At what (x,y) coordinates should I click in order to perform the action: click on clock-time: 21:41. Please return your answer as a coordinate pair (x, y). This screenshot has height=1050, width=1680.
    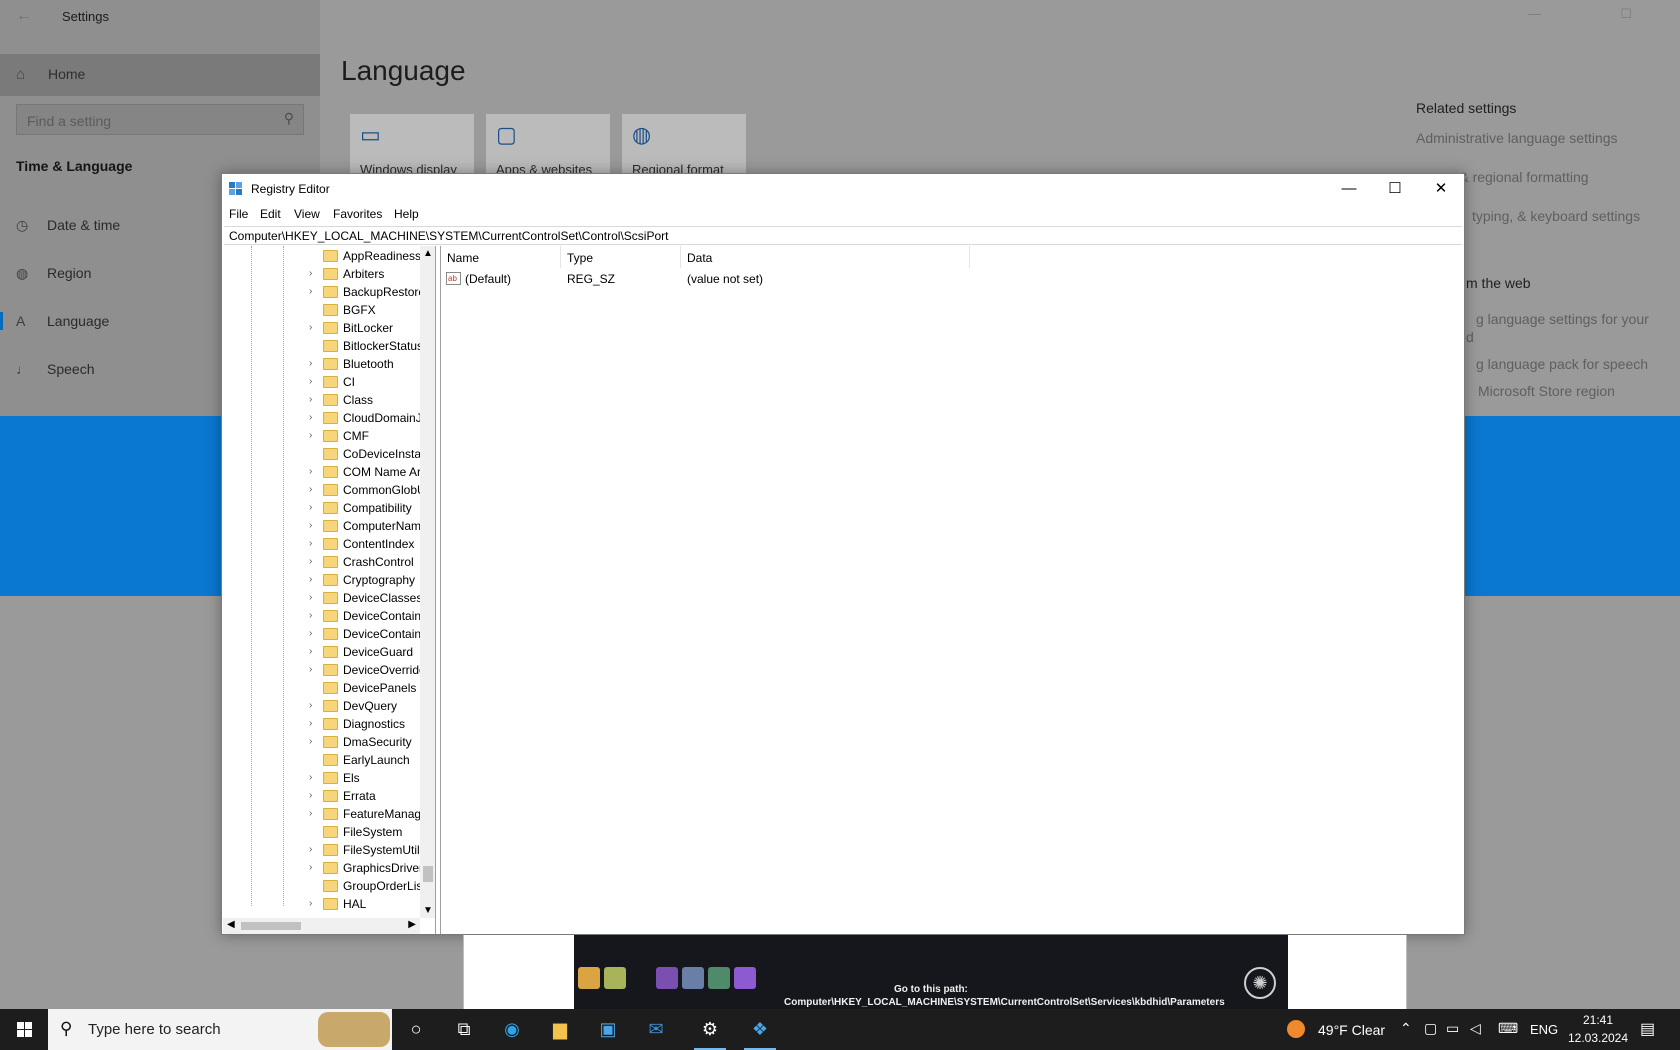
    Looking at the image, I should click on (1598, 1020).